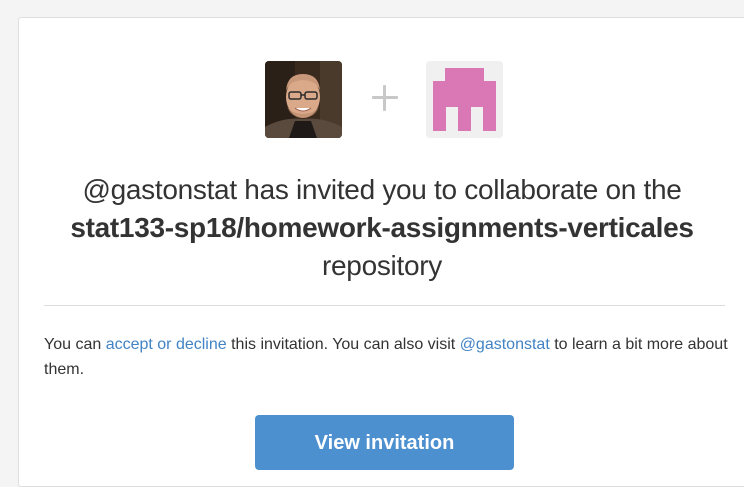  What do you see at coordinates (166, 344) in the screenshot?
I see `accept-decline-link: accept or decline` at bounding box center [166, 344].